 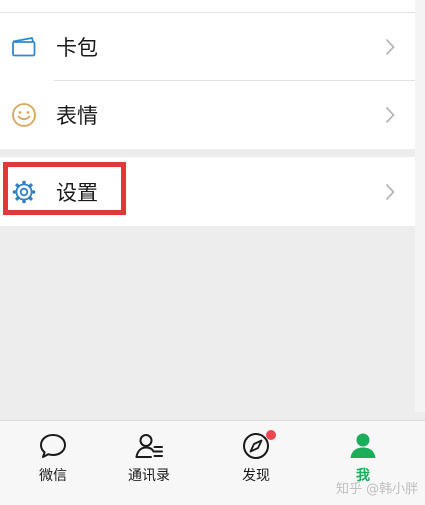 What do you see at coordinates (24, 47) in the screenshot?
I see `card-wallet-icon` at bounding box center [24, 47].